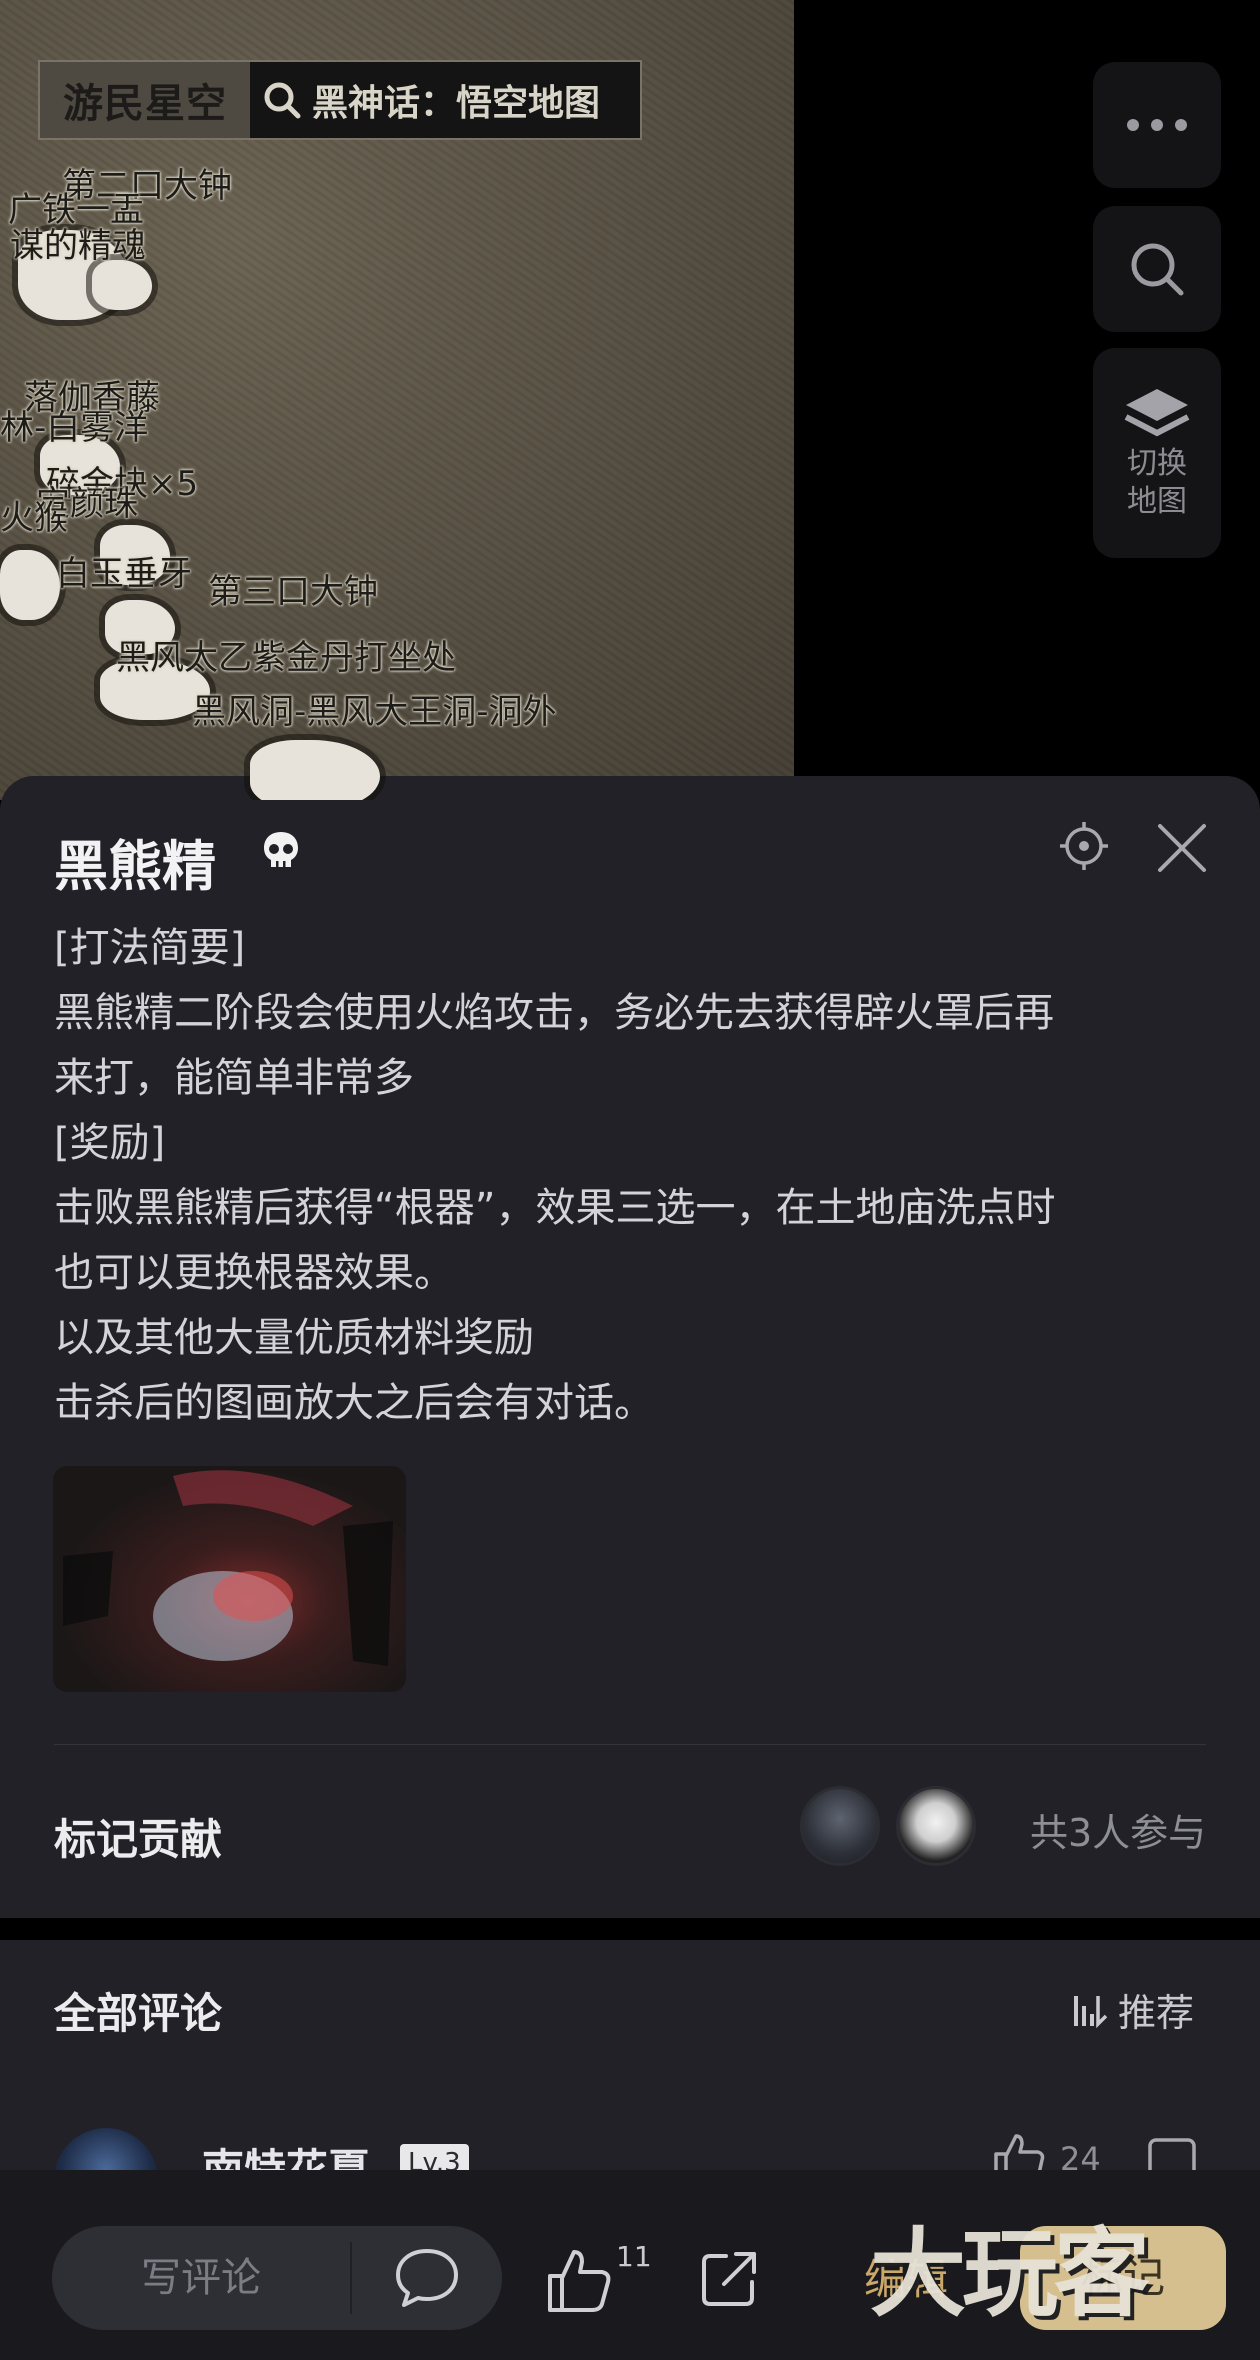 This screenshot has width=1260, height=2360. I want to click on layers-icon, so click(1157, 413).